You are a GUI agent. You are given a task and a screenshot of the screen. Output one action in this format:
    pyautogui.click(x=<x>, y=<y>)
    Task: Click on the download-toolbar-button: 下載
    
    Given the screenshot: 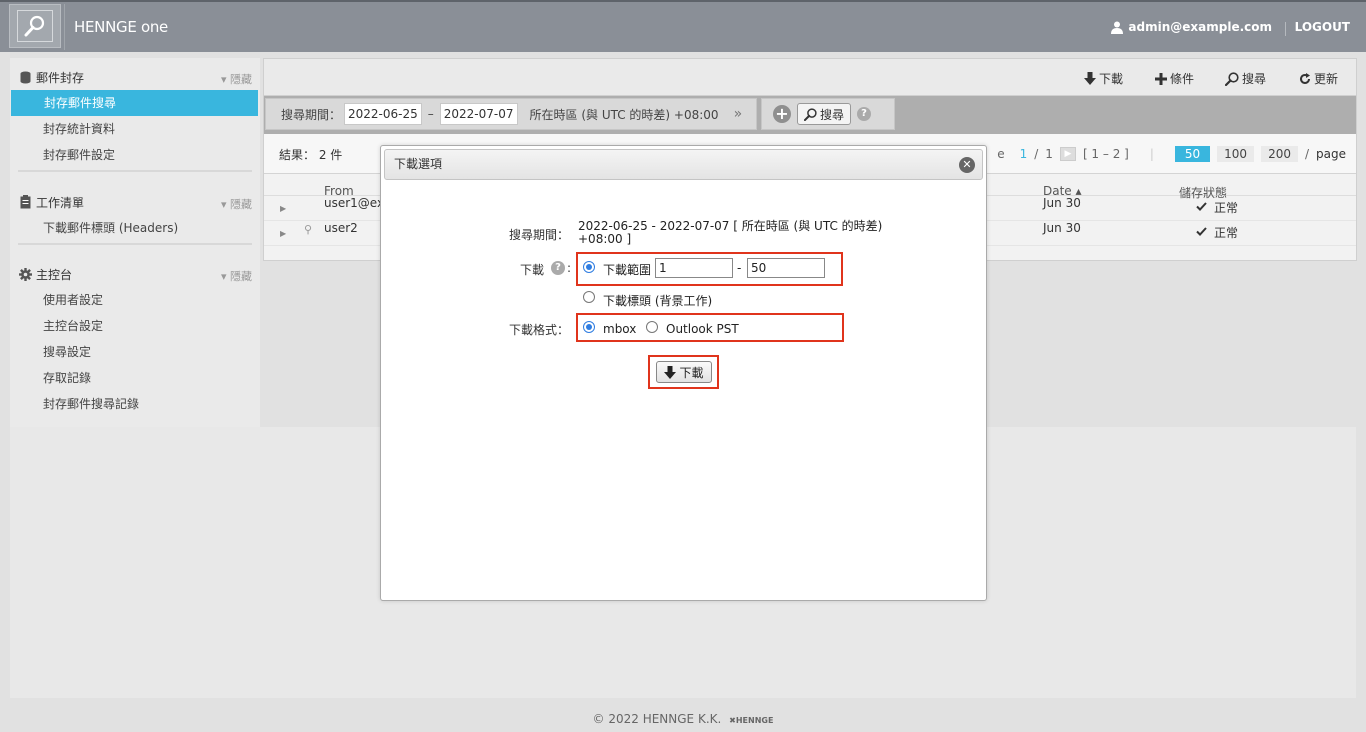 What is the action you would take?
    pyautogui.click(x=1103, y=78)
    